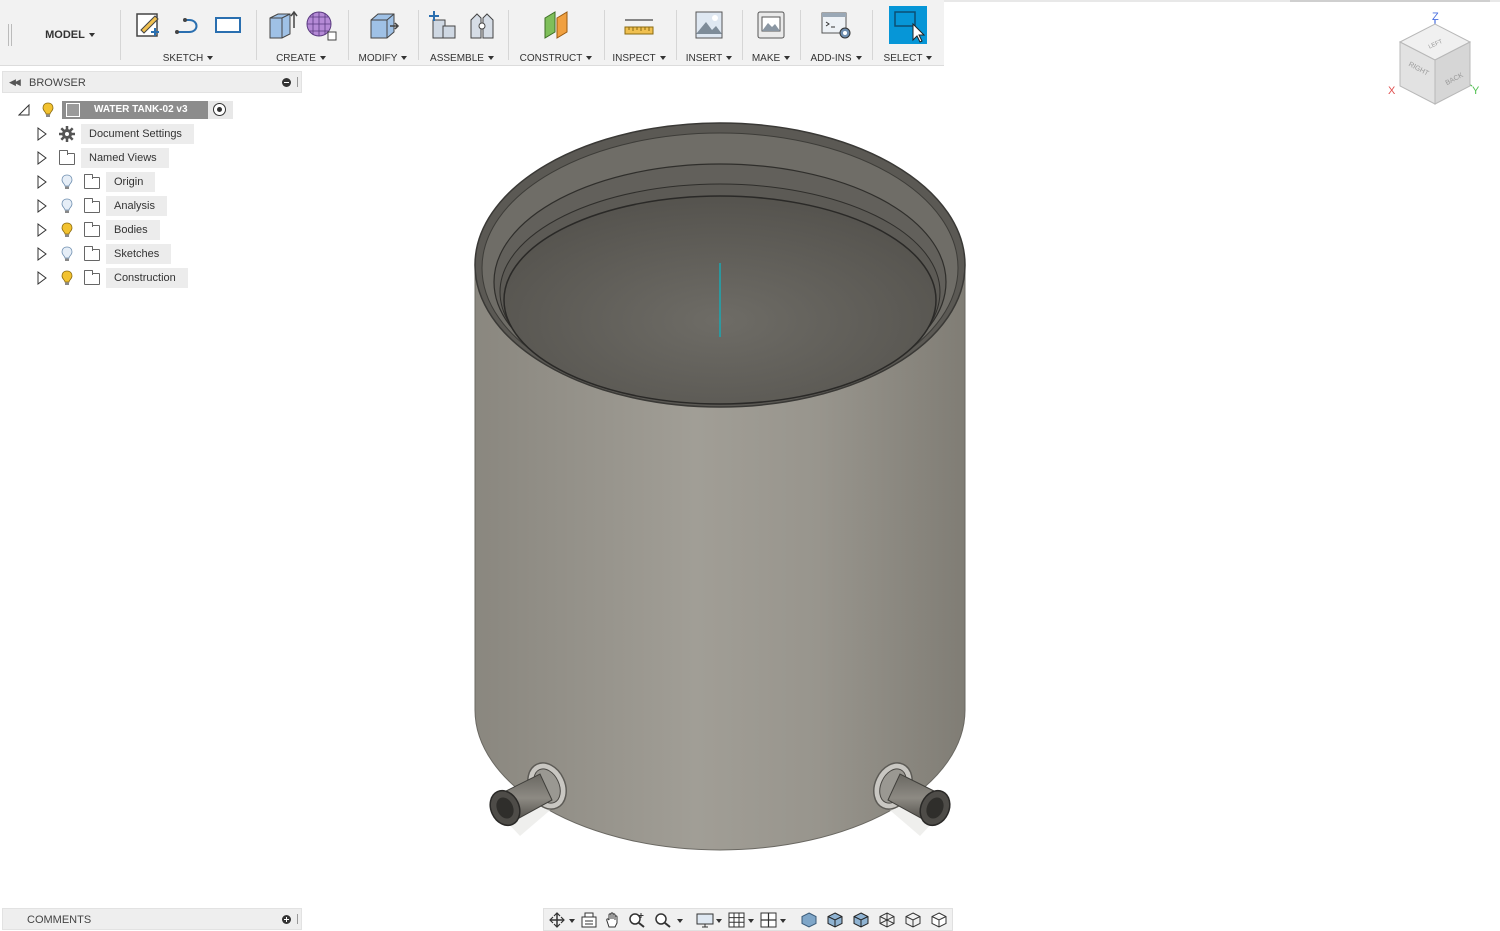 This screenshot has height=931, width=1500. What do you see at coordinates (482, 25) in the screenshot?
I see `joint-icon` at bounding box center [482, 25].